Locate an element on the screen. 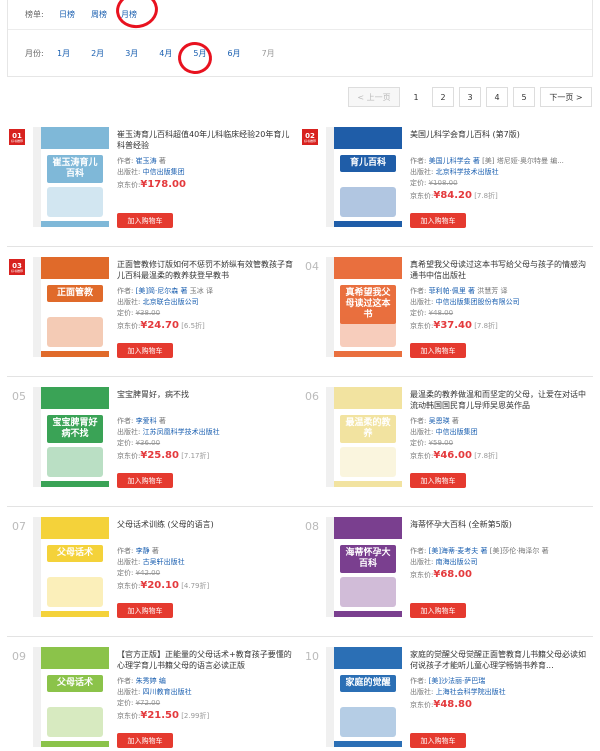  author-line: 作者: 崔玉涛 著 is located at coordinates (141, 161).